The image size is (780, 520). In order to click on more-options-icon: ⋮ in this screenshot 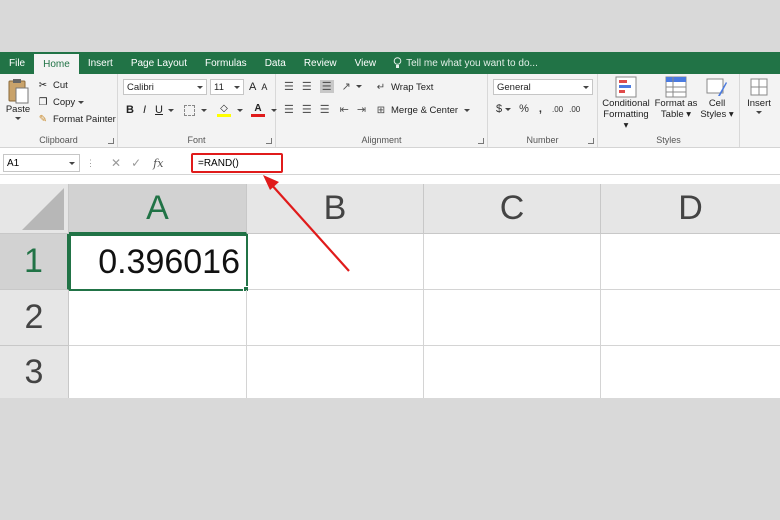, I will do `click(90, 162)`.